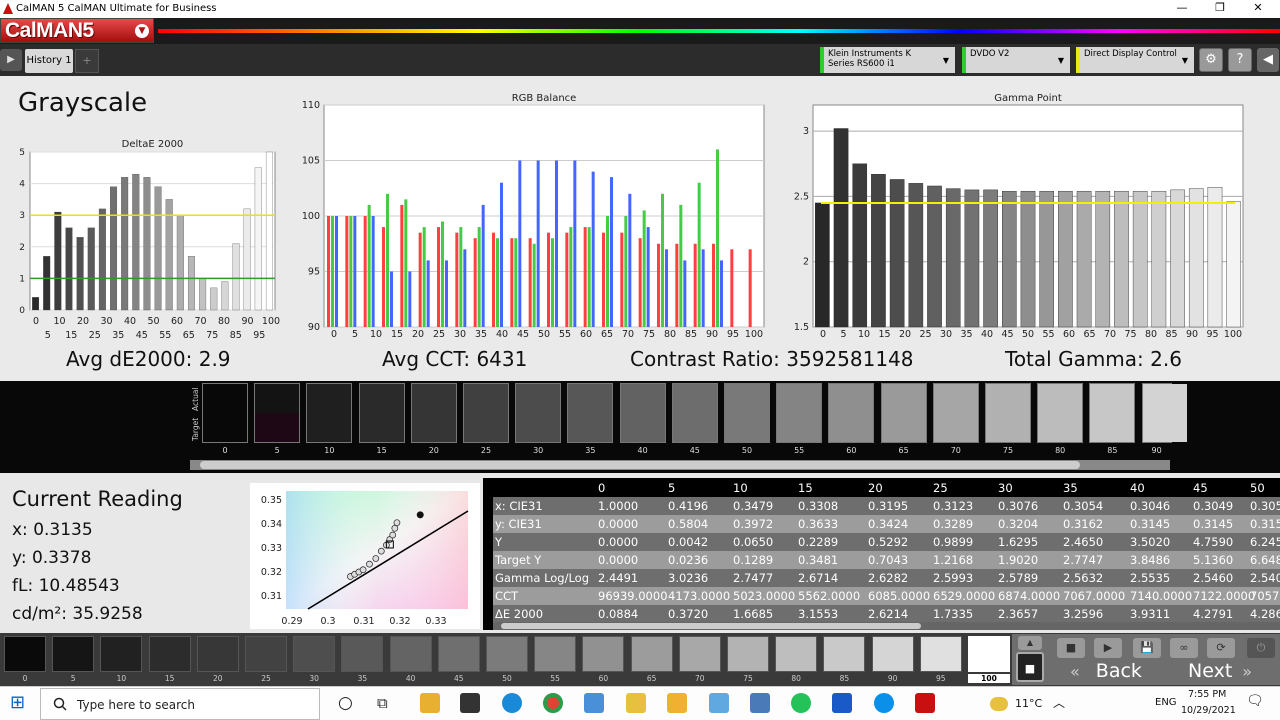 The height and width of the screenshot is (720, 1280). I want to click on edge-icon, so click(512, 703).